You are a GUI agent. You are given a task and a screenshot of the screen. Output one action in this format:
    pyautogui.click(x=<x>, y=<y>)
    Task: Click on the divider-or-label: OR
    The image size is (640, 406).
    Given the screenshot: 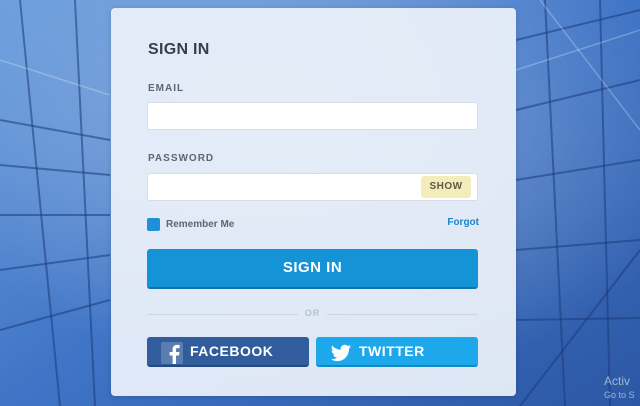 What is the action you would take?
    pyautogui.click(x=312, y=313)
    